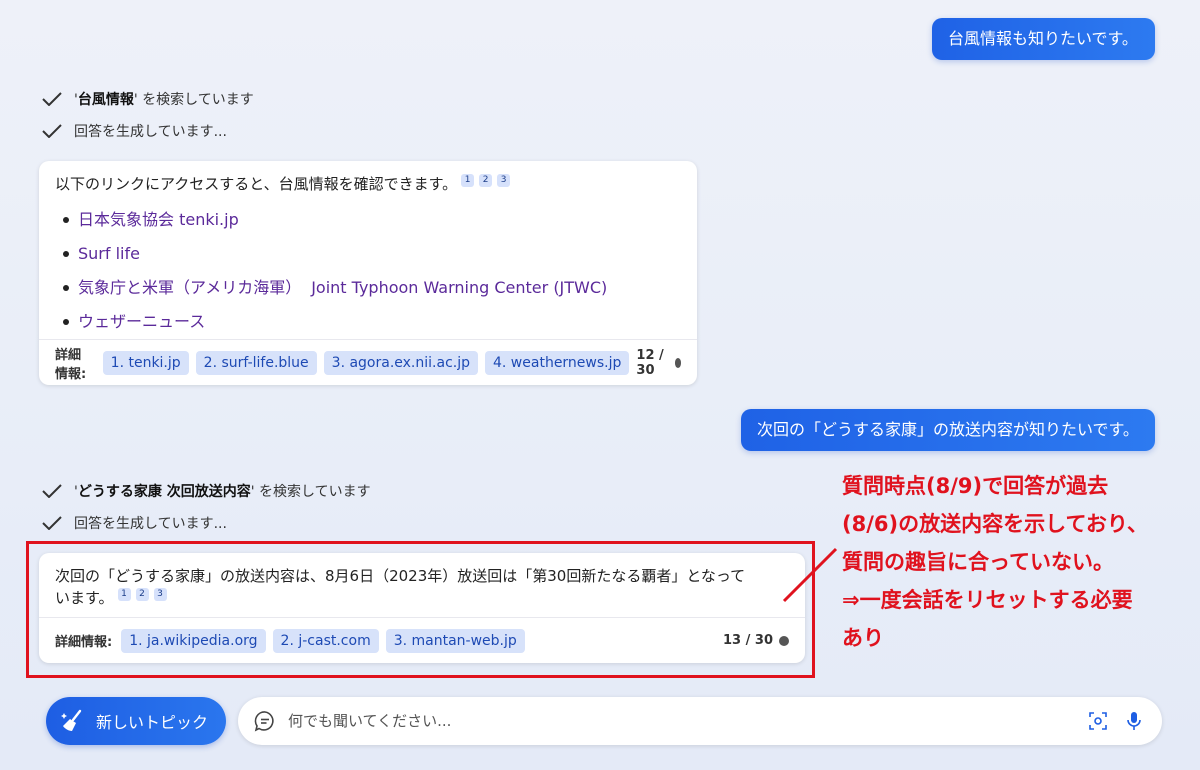  Describe the element at coordinates (486, 180) in the screenshot. I see `citation-badge: 2` at that location.